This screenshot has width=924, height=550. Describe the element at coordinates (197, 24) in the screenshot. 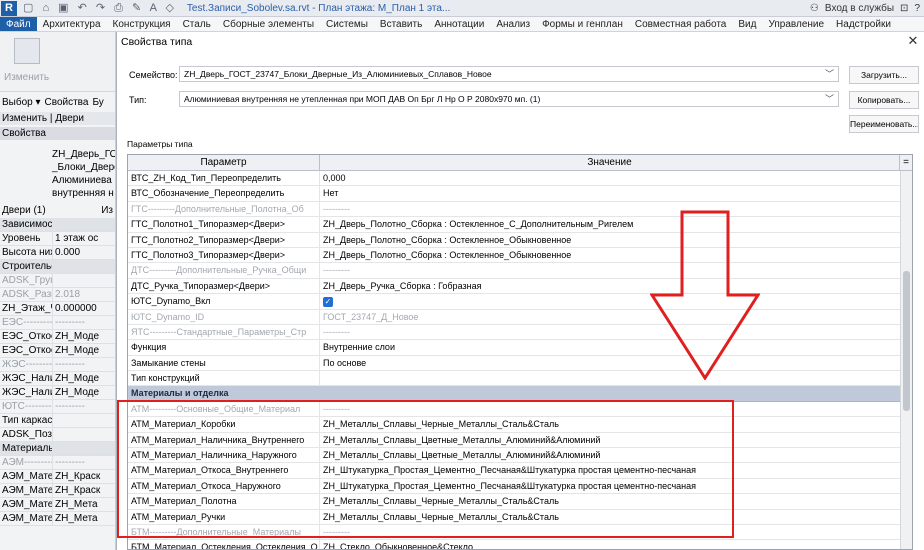

I see `tab-steel: Сталь` at that location.